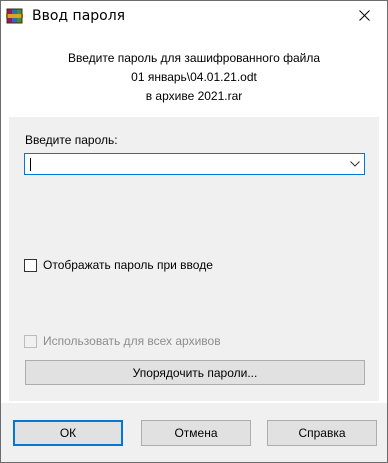 Image resolution: width=388 pixels, height=463 pixels. I want to click on show-password-label: Отображать пароль при вводе, so click(128, 265).